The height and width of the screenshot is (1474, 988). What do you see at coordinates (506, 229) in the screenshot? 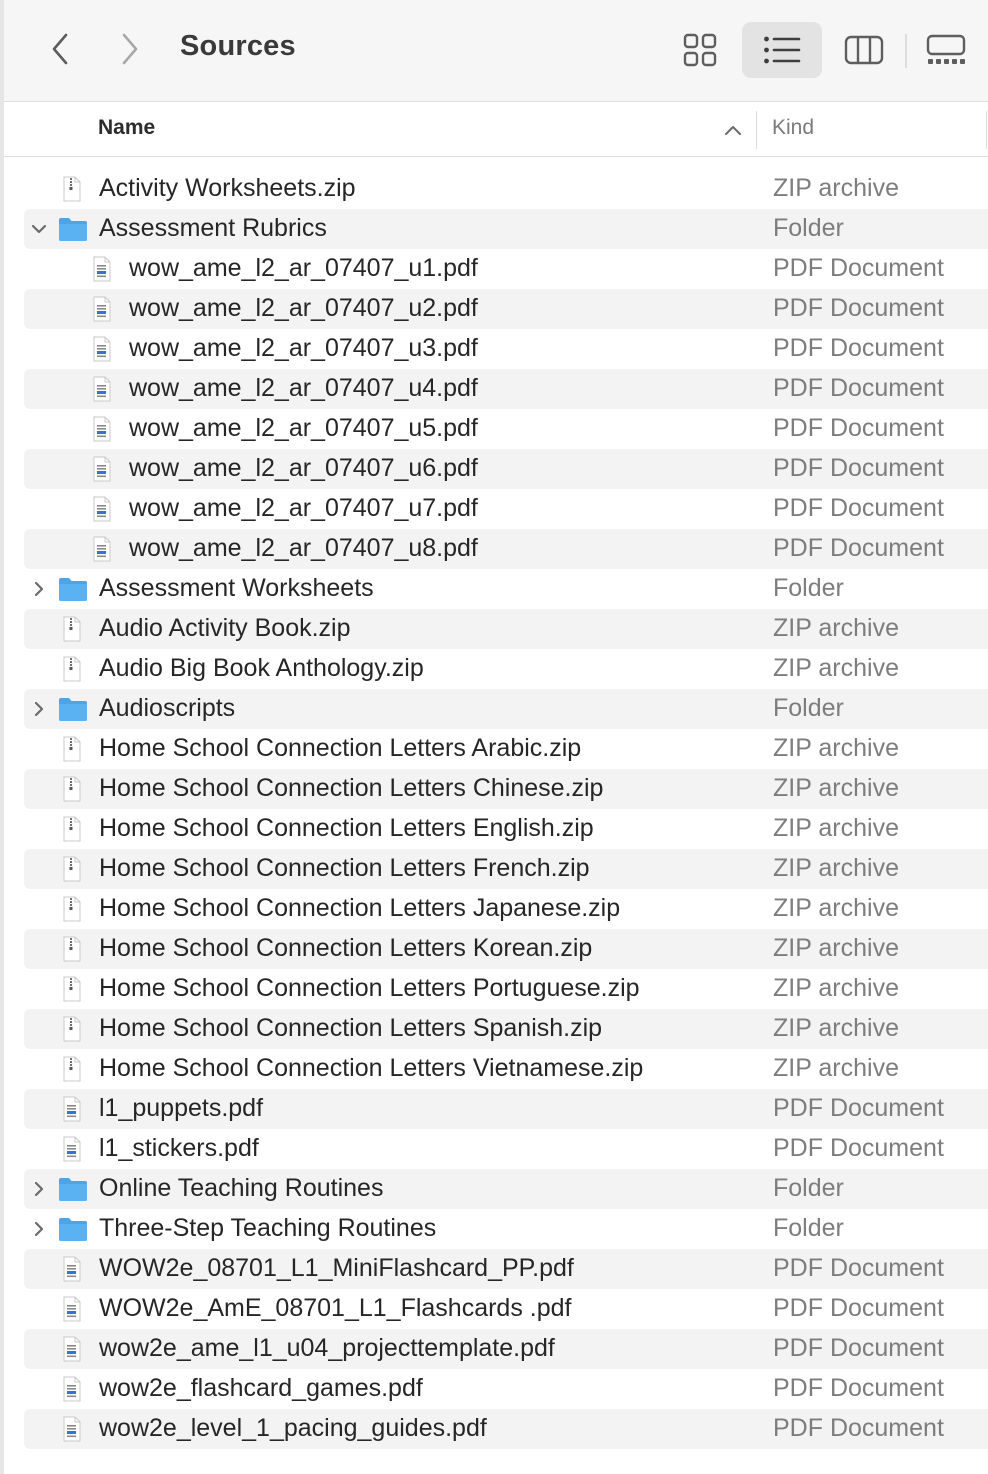
I see `folder-row: Assessment Rubrics Folder` at bounding box center [506, 229].